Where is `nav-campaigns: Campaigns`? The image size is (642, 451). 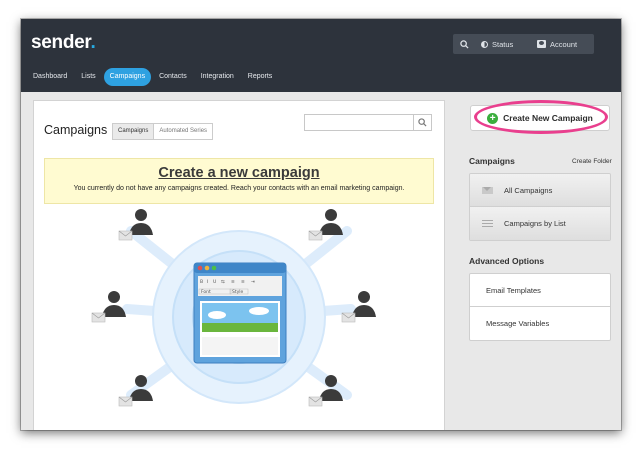
nav-campaigns: Campaigns is located at coordinates (127, 77).